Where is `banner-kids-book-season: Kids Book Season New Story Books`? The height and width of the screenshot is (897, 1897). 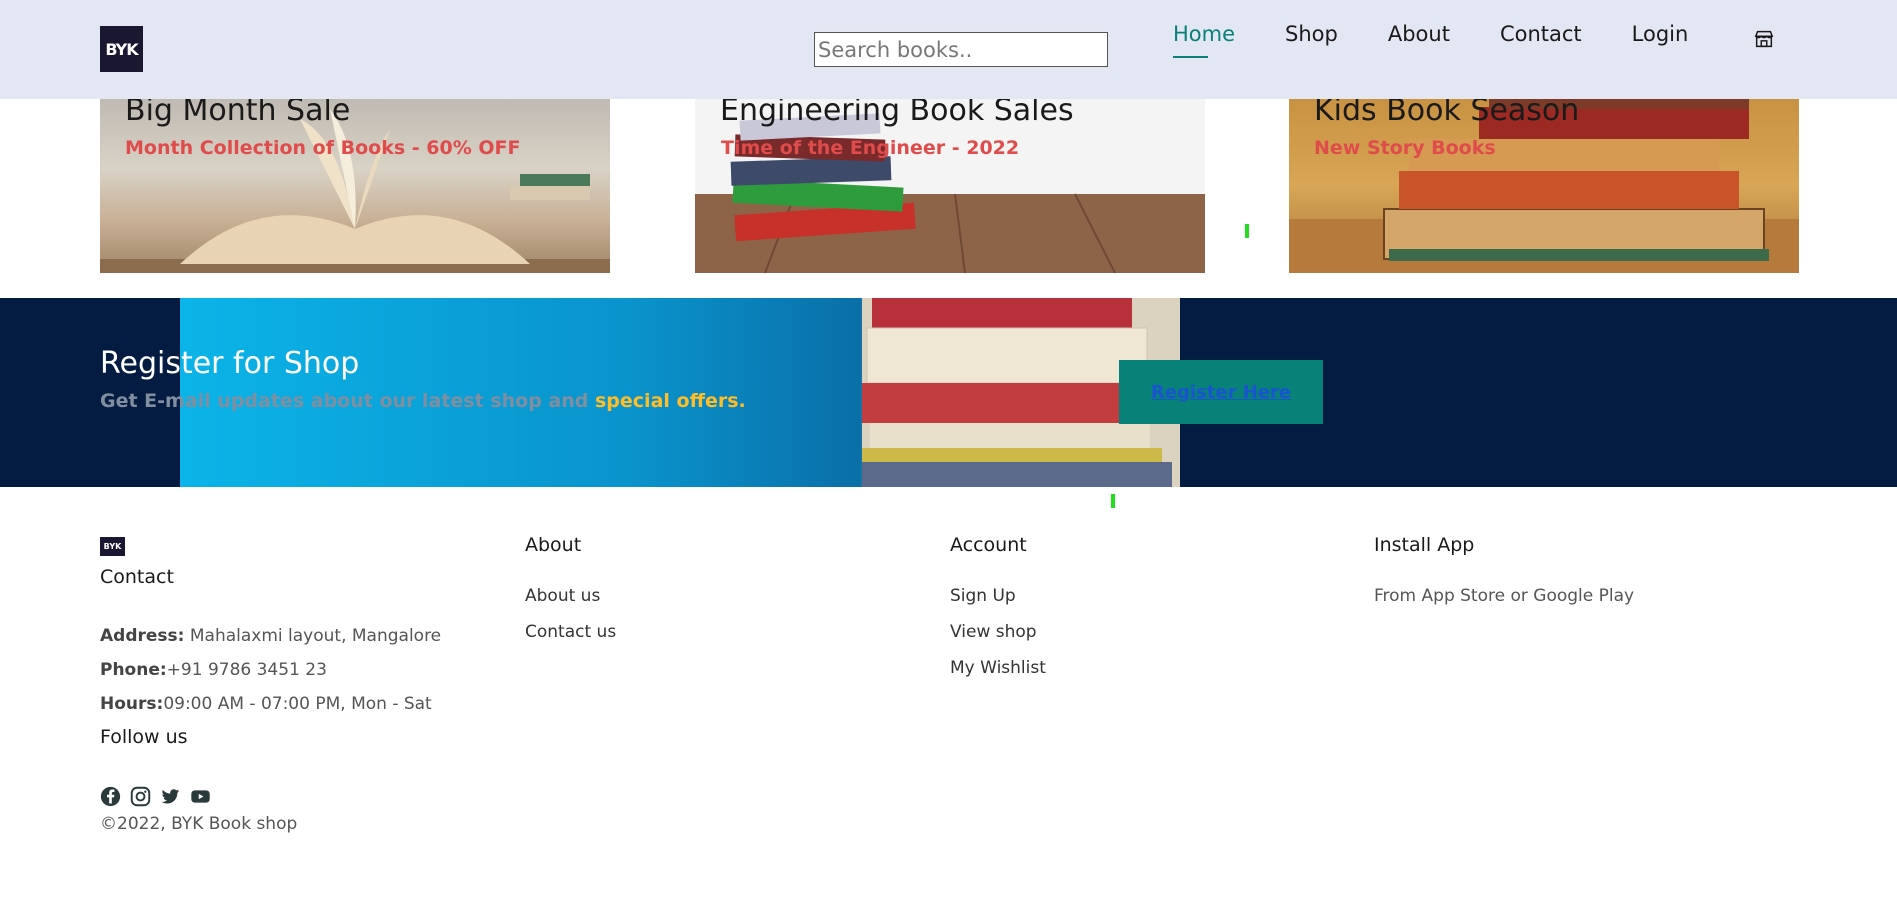
banner-kids-book-season: Kids Book Season New Story Books is located at coordinates (1544, 186).